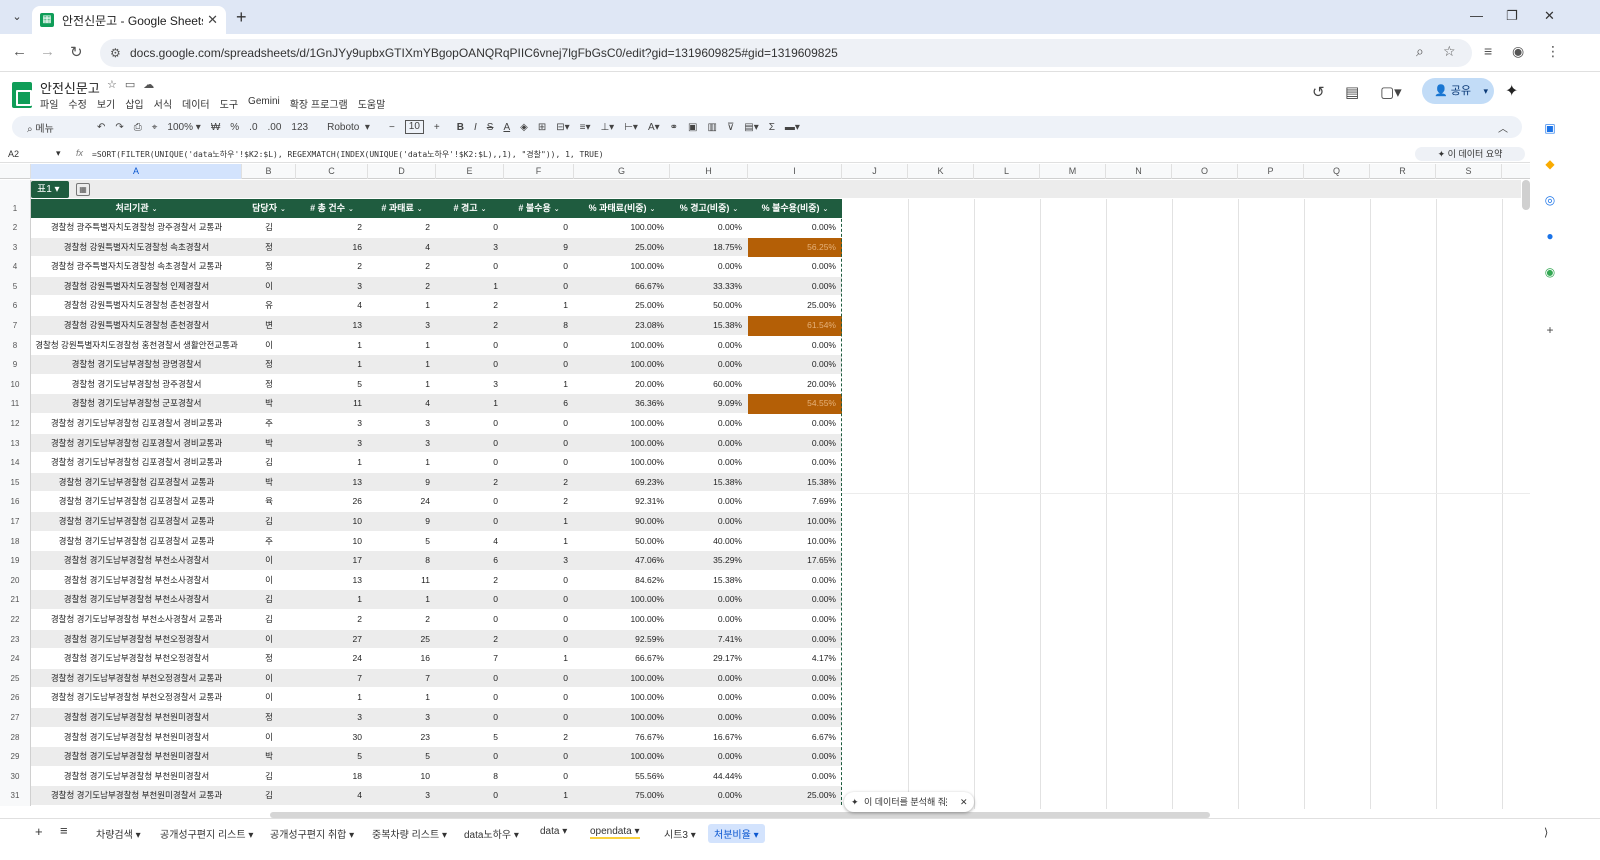  I want to click on cell-h: 60.00%, so click(709, 385).